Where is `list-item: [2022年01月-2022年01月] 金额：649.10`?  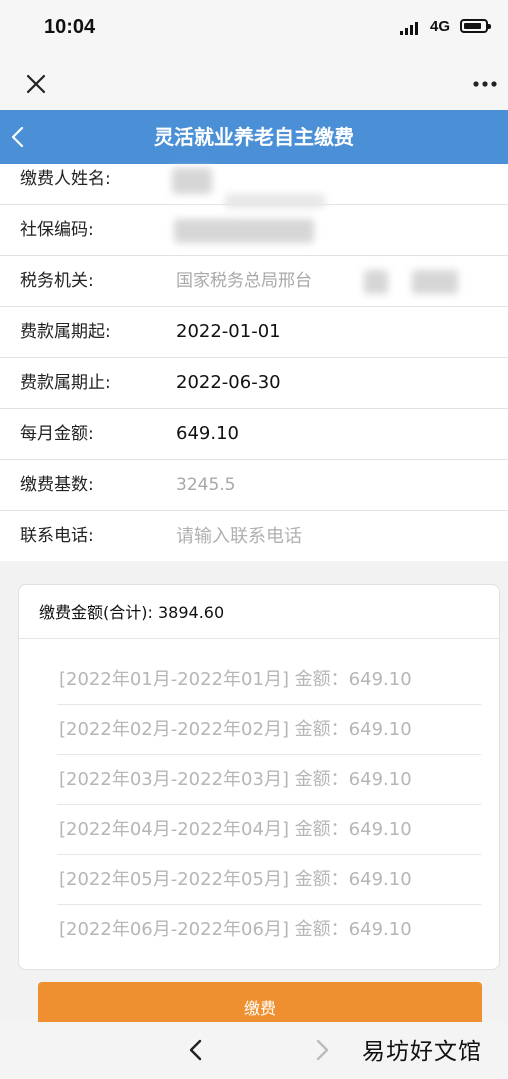 list-item: [2022年01月-2022年01月] 金额：649.10 is located at coordinates (269, 680).